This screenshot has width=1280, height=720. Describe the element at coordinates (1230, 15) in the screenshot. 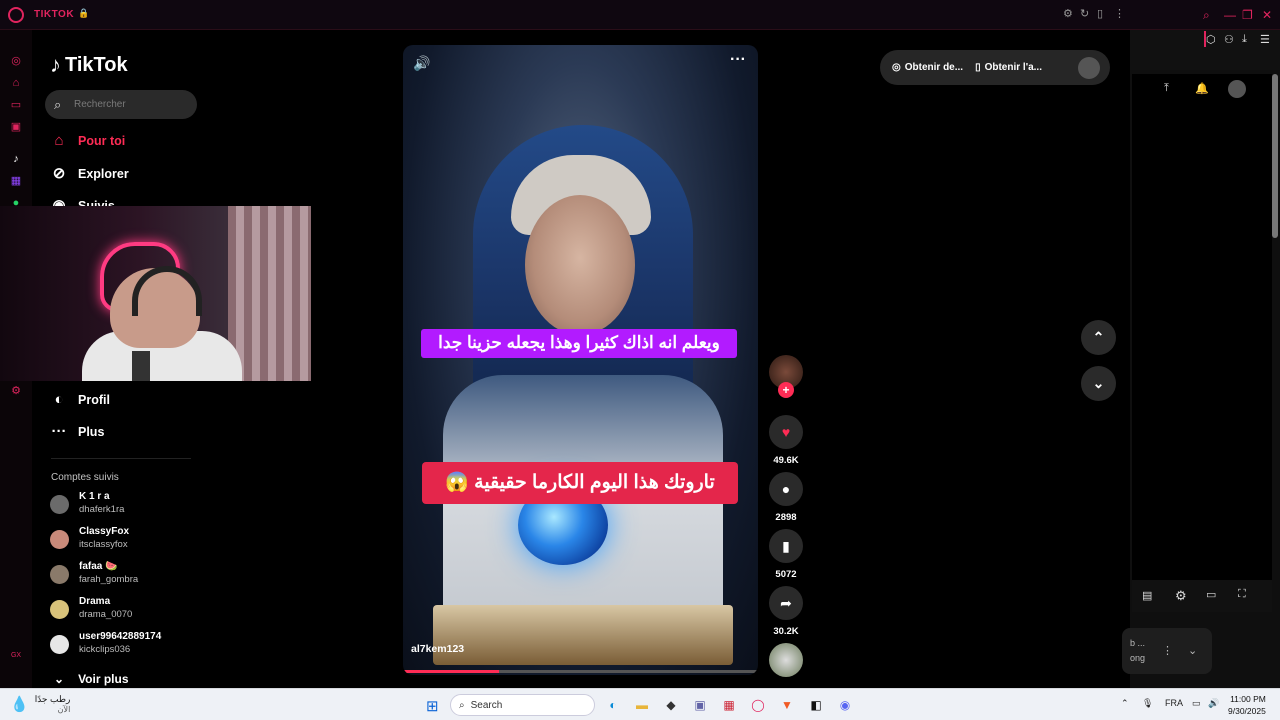

I see `minimize-icon: —` at that location.